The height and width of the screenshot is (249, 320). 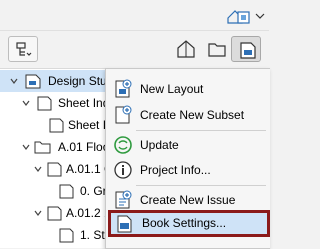 What do you see at coordinates (123, 170) in the screenshot?
I see `info-icon` at bounding box center [123, 170].